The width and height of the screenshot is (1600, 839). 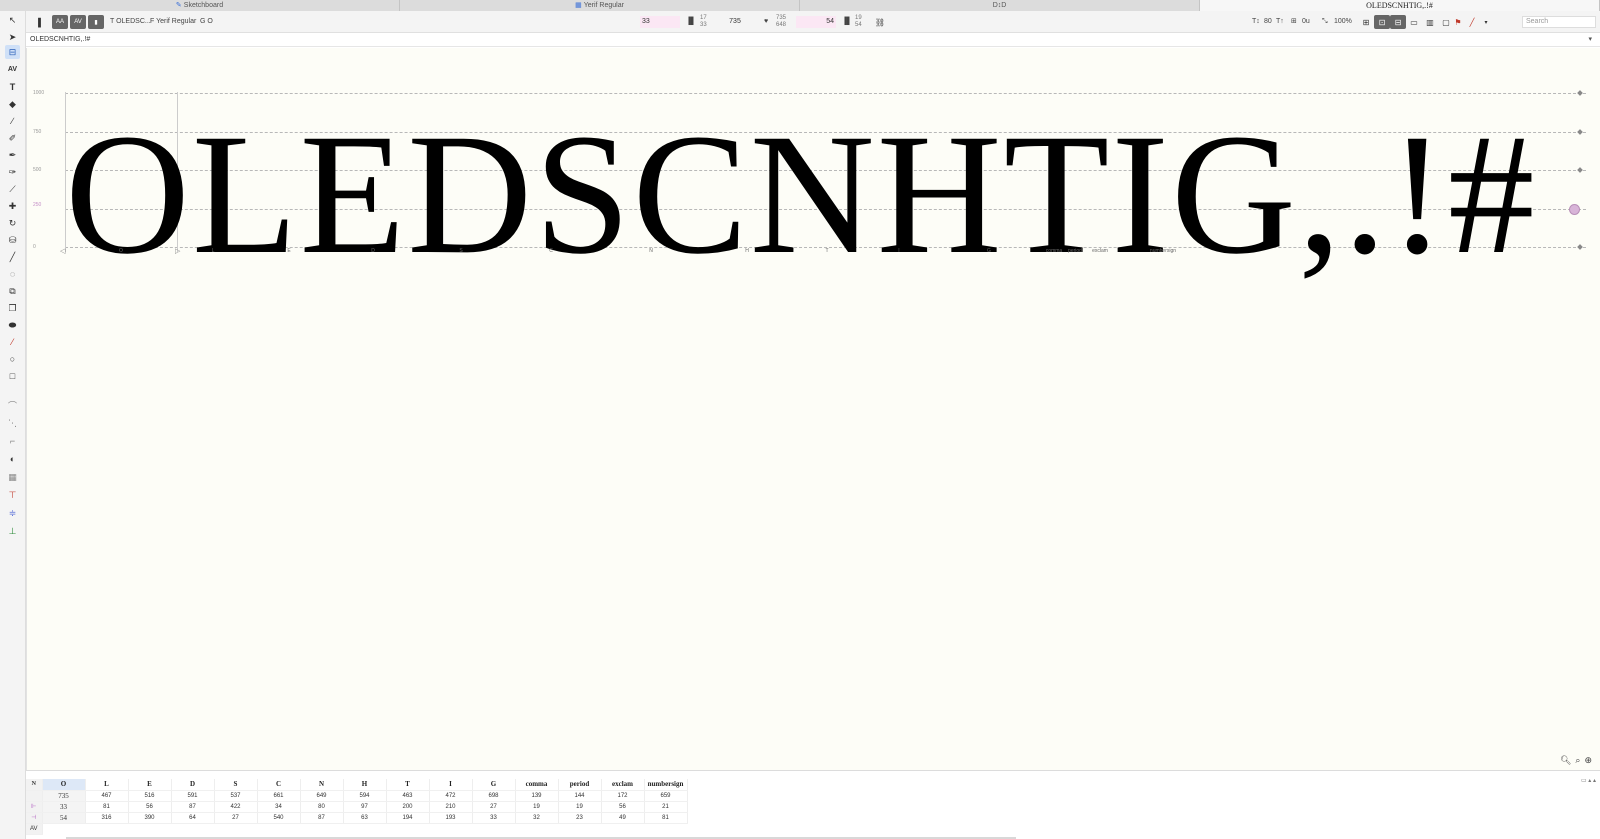 I want to click on columns-icon: ▥, so click(x=1430, y=22).